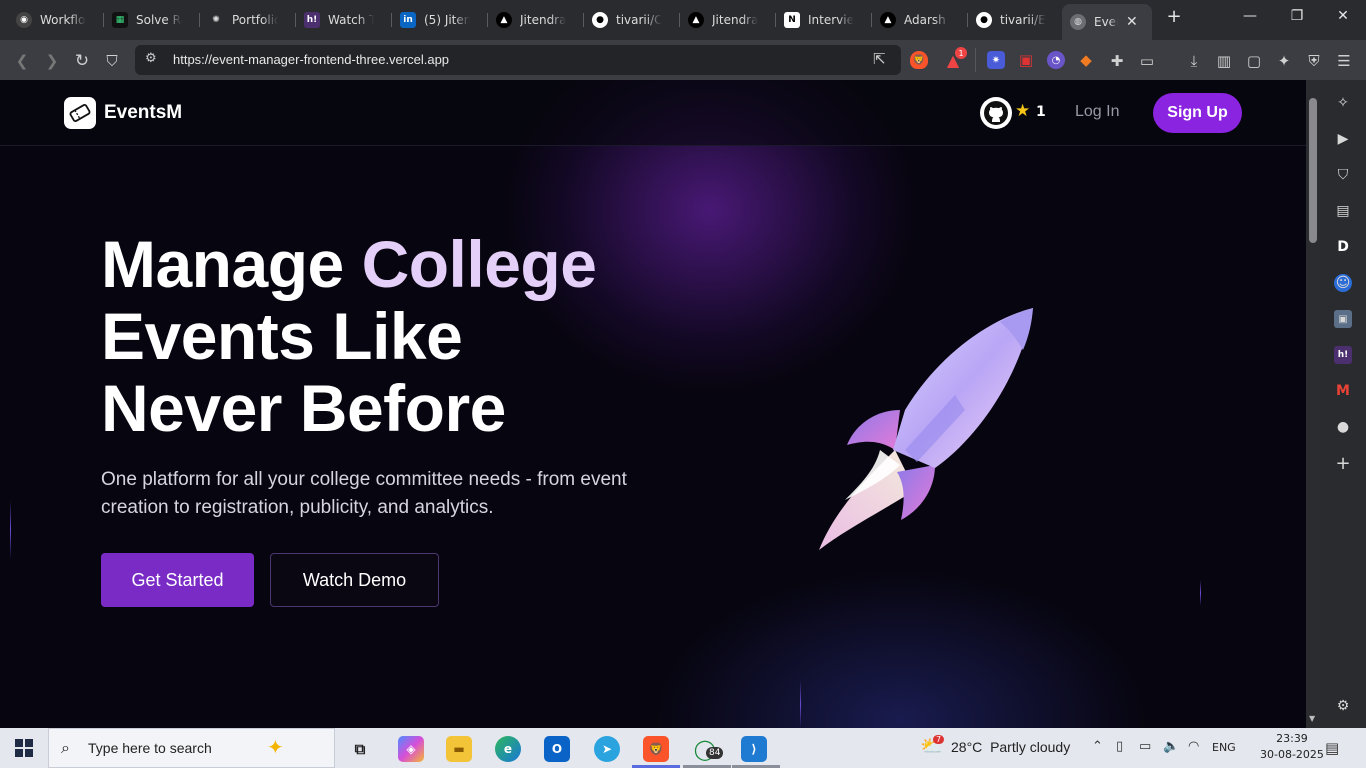  Describe the element at coordinates (275, 747) in the screenshot. I see `sparkle-icon: ✦` at that location.